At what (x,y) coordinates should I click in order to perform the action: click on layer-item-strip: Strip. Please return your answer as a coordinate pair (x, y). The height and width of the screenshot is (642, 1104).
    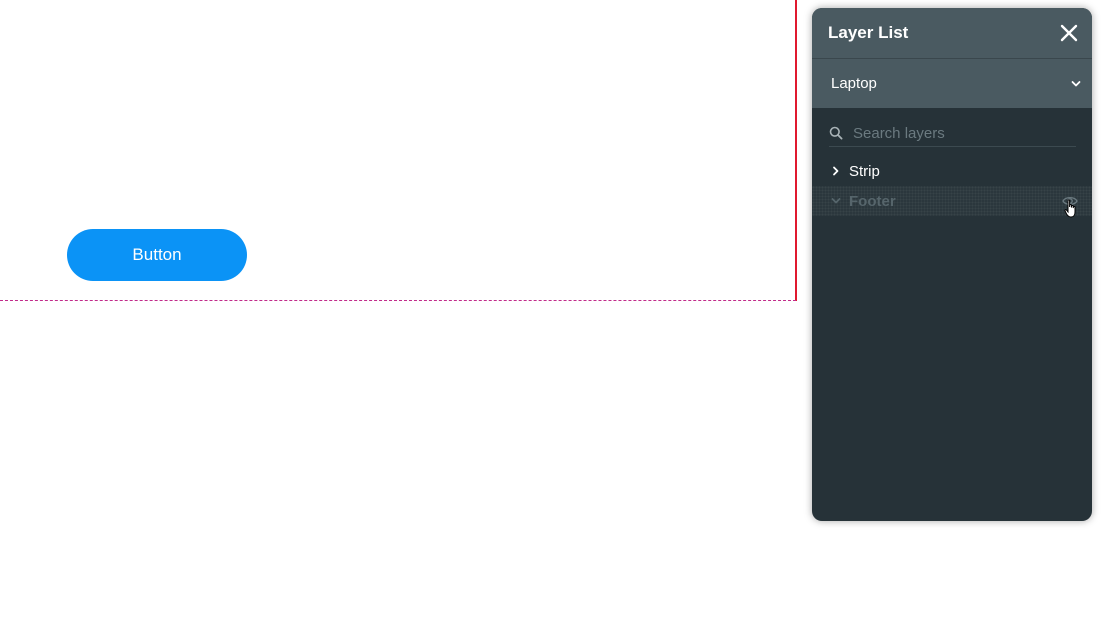
    Looking at the image, I should click on (952, 171).